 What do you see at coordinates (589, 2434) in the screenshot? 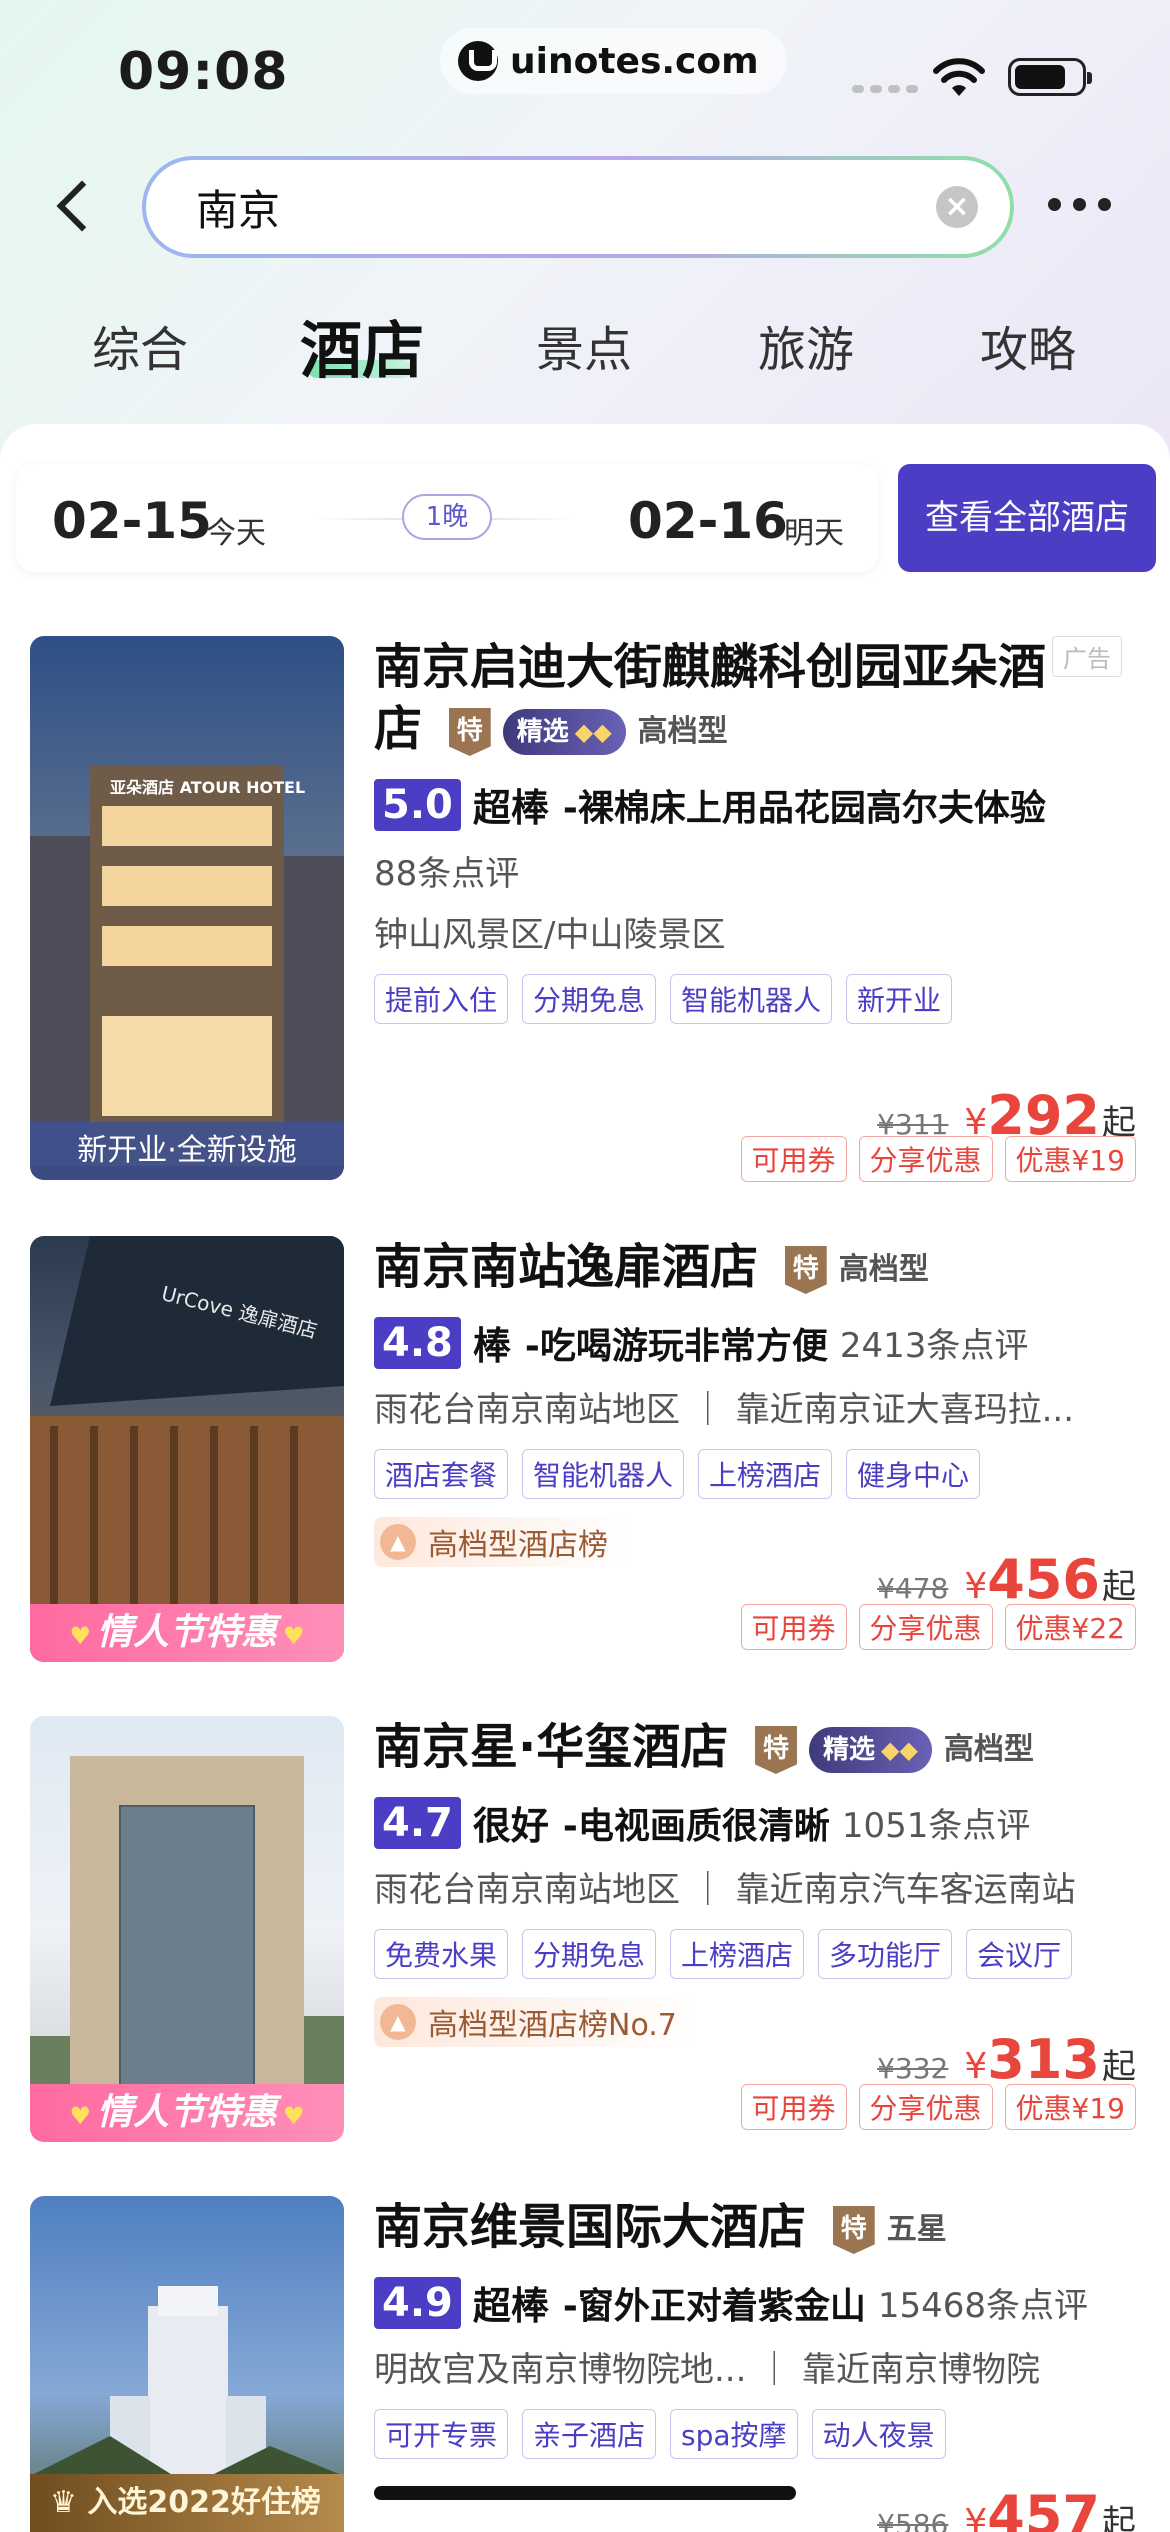
I see `feature-tag: 亲子酒店` at bounding box center [589, 2434].